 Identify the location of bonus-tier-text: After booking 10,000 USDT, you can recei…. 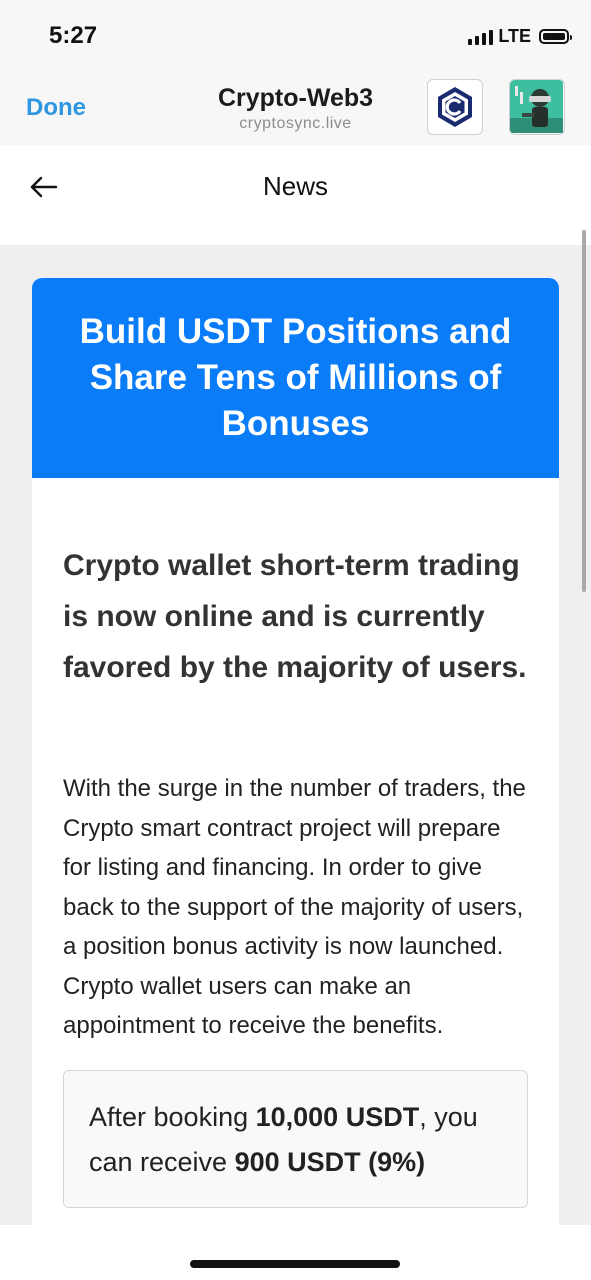
(299, 1140).